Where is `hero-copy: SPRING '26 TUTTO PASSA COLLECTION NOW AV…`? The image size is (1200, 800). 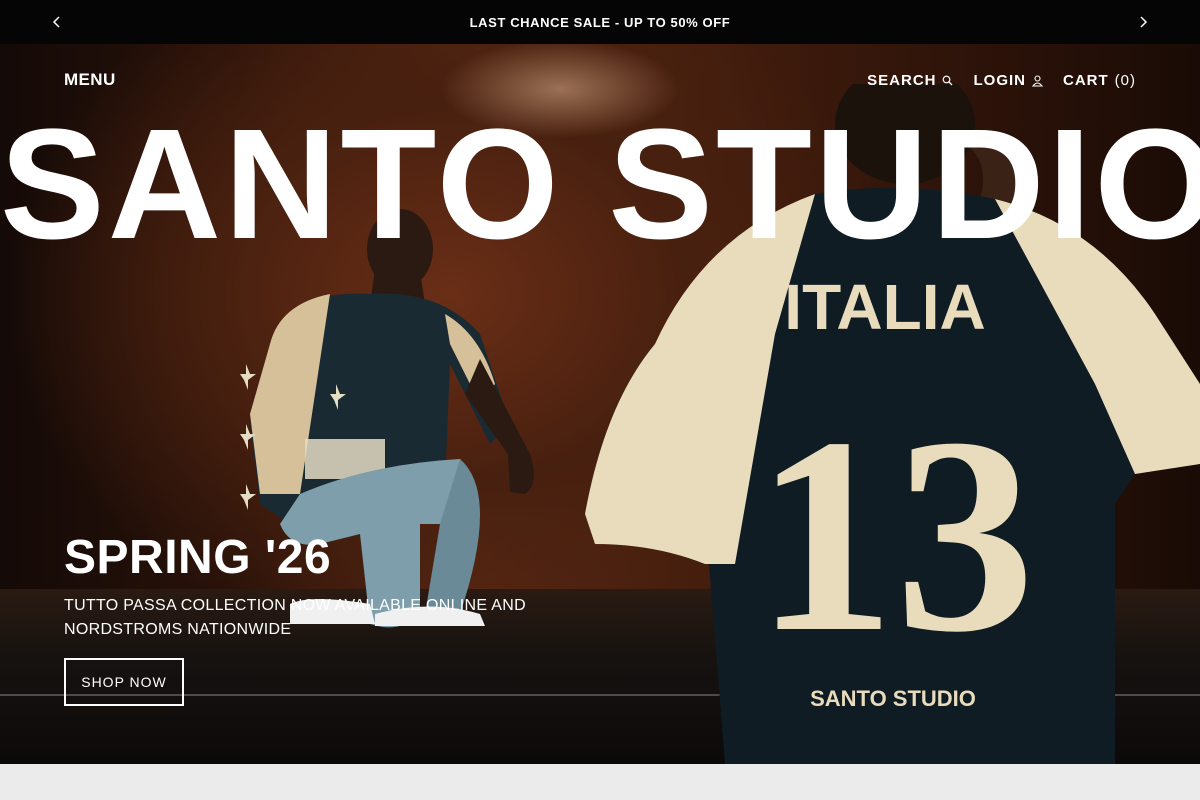
hero-copy: SPRING '26 TUTTO PASSA COLLECTION NOW AV… is located at coordinates (324, 620).